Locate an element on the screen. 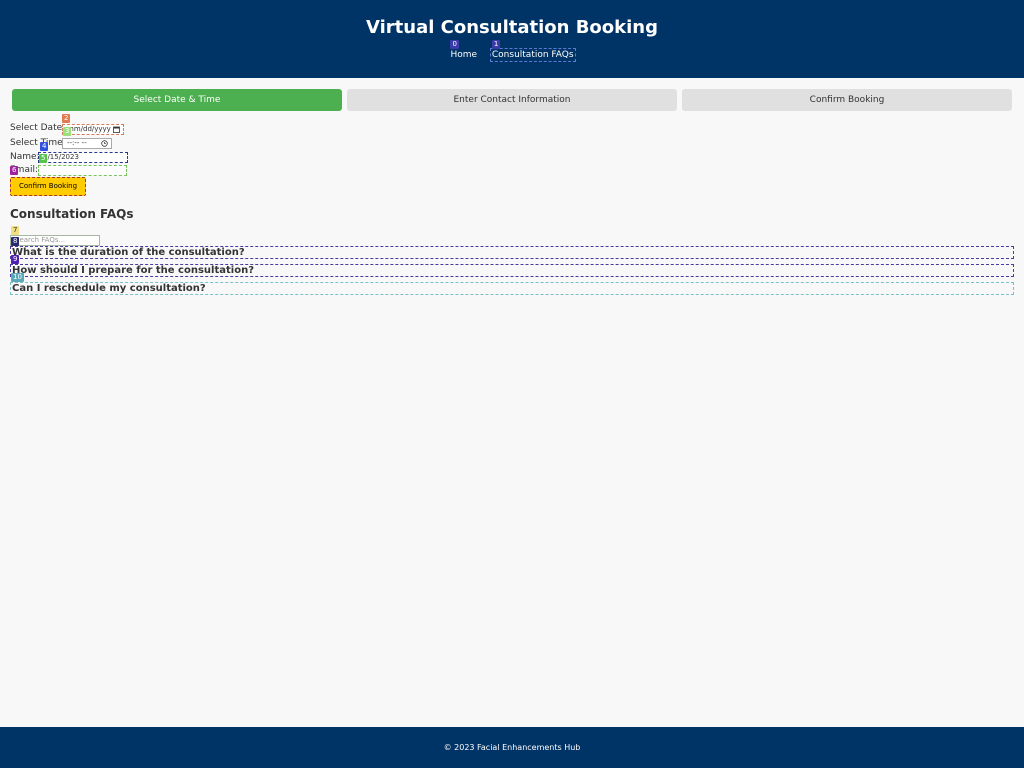  time-input: --:-- -- is located at coordinates (87, 143).